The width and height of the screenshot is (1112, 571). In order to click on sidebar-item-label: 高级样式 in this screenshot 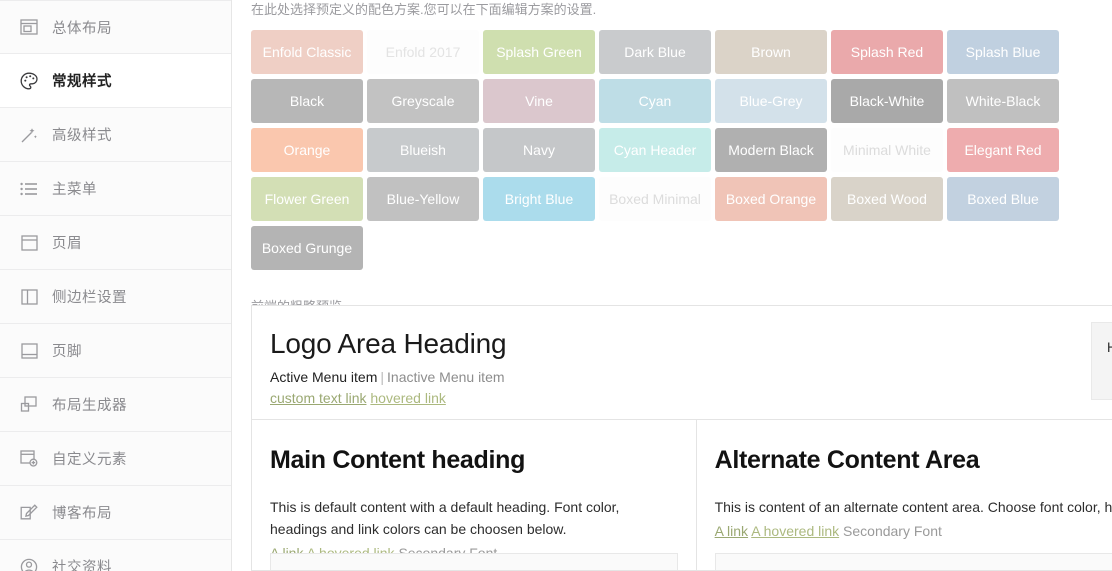, I will do `click(82, 136)`.